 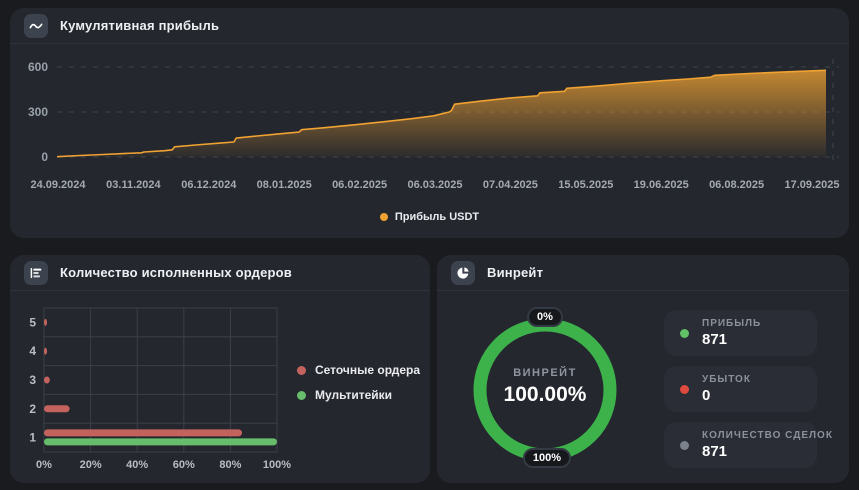 What do you see at coordinates (32, 409) in the screenshot?
I see `svg-text: 2` at bounding box center [32, 409].